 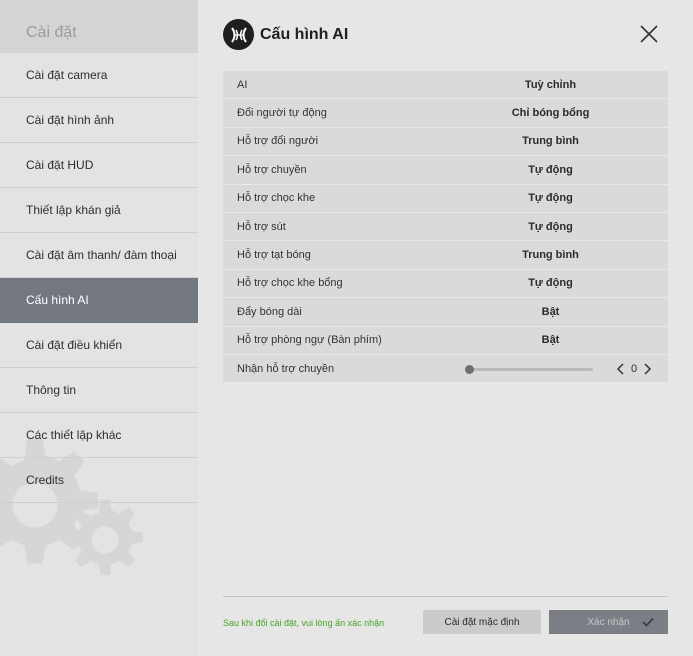 What do you see at coordinates (445, 142) in the screenshot?
I see `setting-row-switch-assist: Hỗ trợ đổi người Trung bình` at bounding box center [445, 142].